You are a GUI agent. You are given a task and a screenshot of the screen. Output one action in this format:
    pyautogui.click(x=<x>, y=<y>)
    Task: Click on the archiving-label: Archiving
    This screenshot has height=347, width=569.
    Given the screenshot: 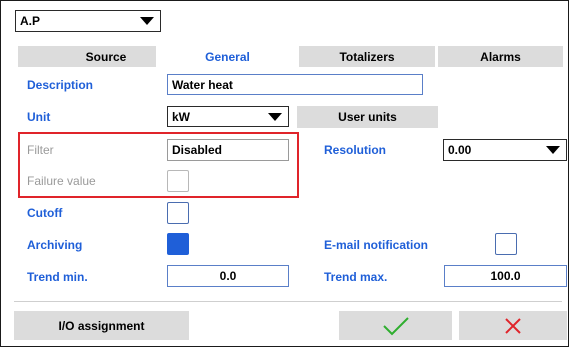 What is the action you would take?
    pyautogui.click(x=55, y=245)
    